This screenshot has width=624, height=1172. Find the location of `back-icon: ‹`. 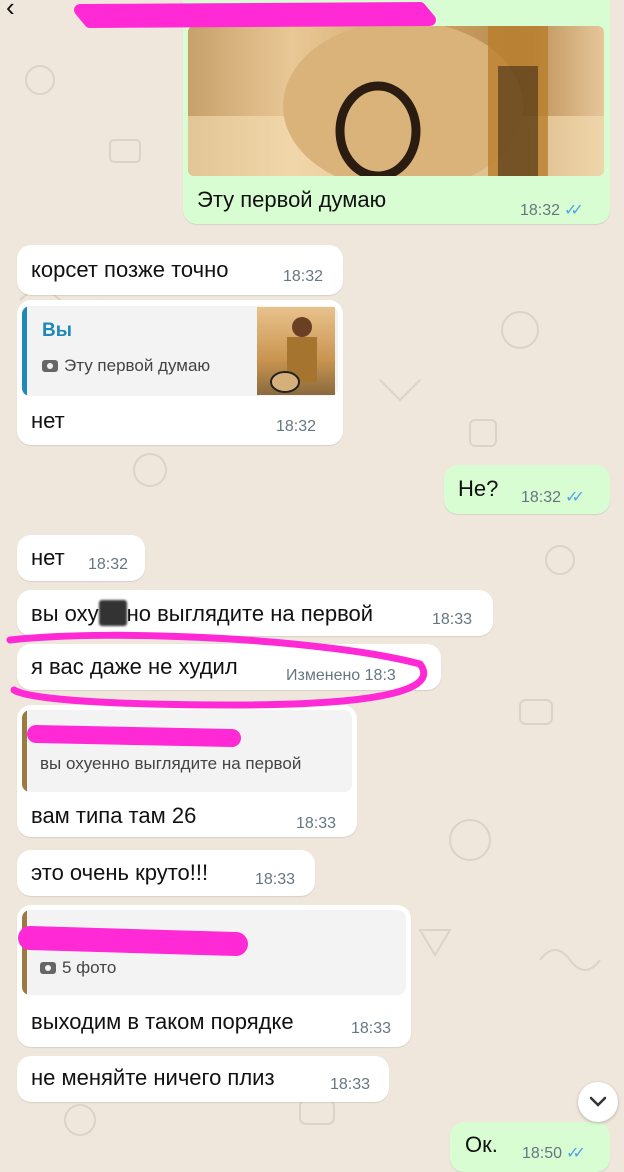

back-icon: ‹ is located at coordinates (10, 11).